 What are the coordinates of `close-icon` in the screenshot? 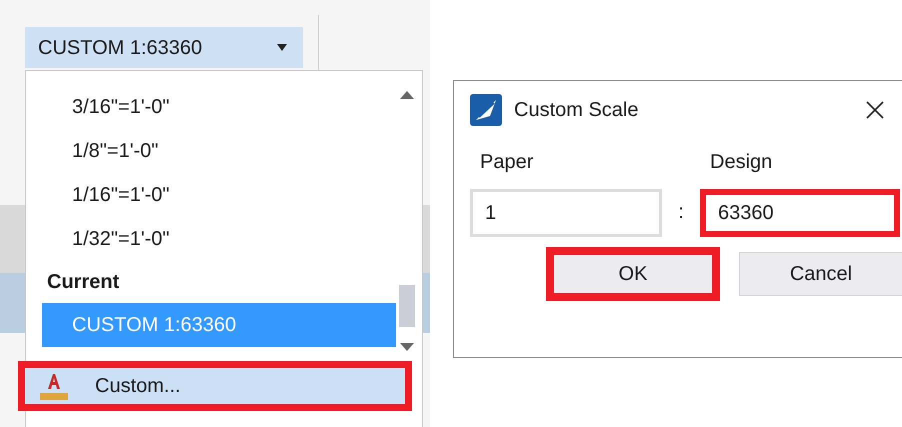 It's located at (875, 110).